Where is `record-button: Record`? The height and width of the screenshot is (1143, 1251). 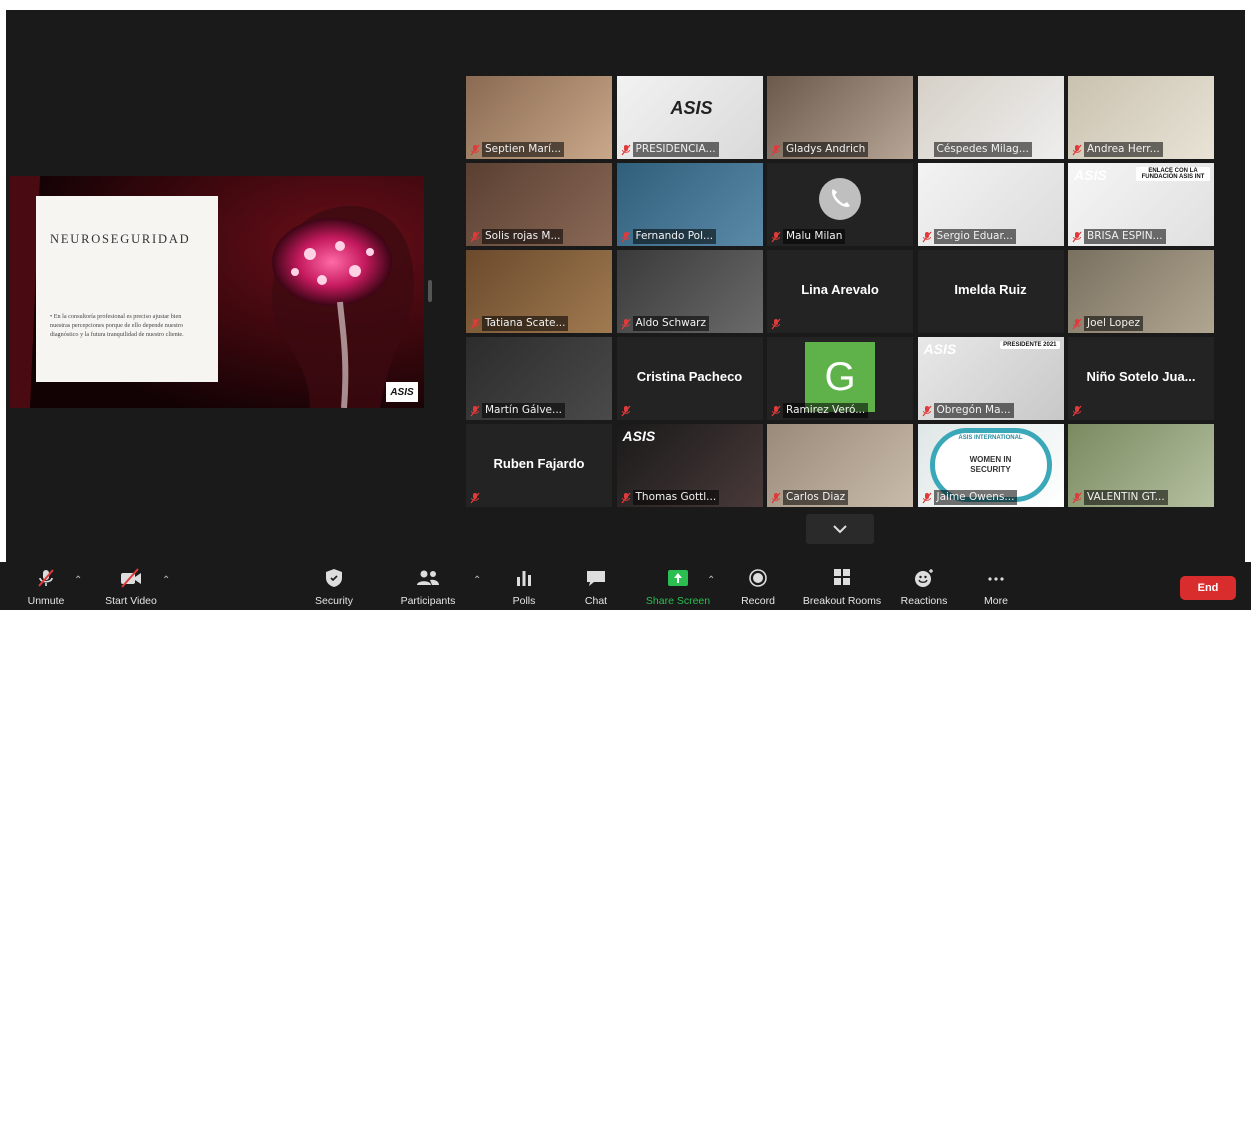 record-button: Record is located at coordinates (758, 586).